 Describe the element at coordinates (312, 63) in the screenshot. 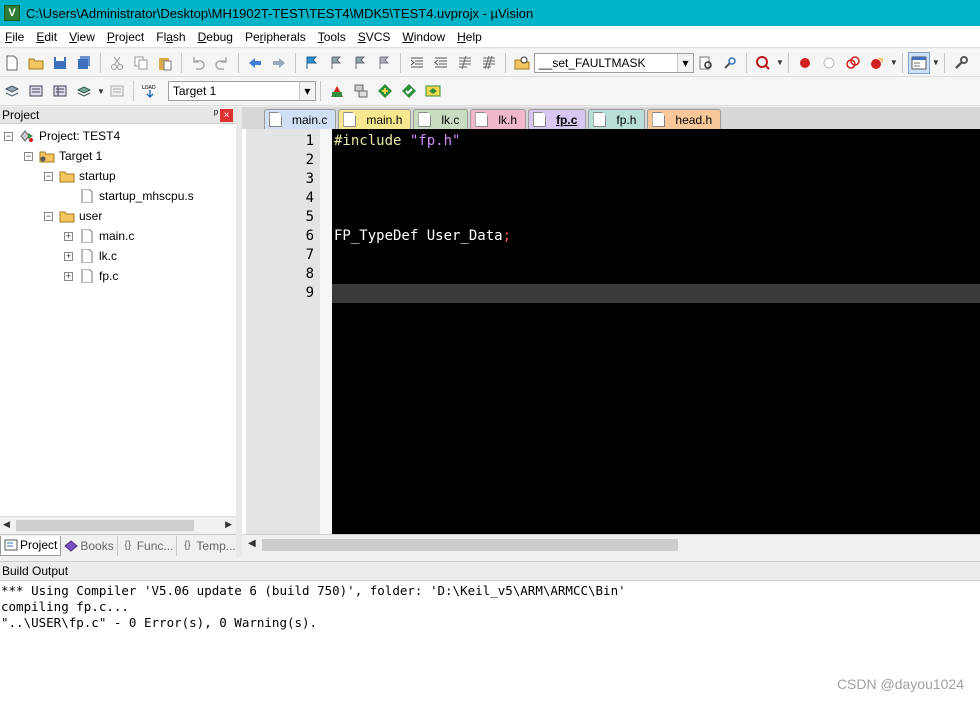

I see `insert-bookmark-icon` at that location.